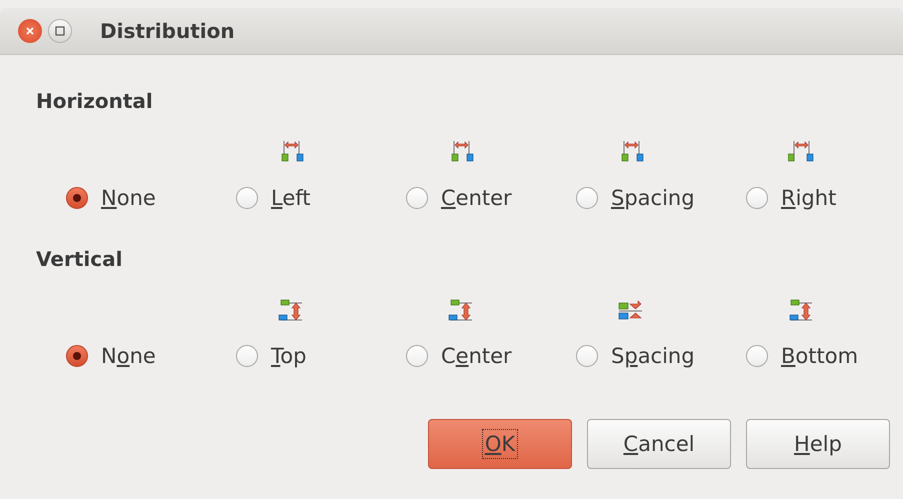  Describe the element at coordinates (288, 356) in the screenshot. I see `option-label: Top` at that location.